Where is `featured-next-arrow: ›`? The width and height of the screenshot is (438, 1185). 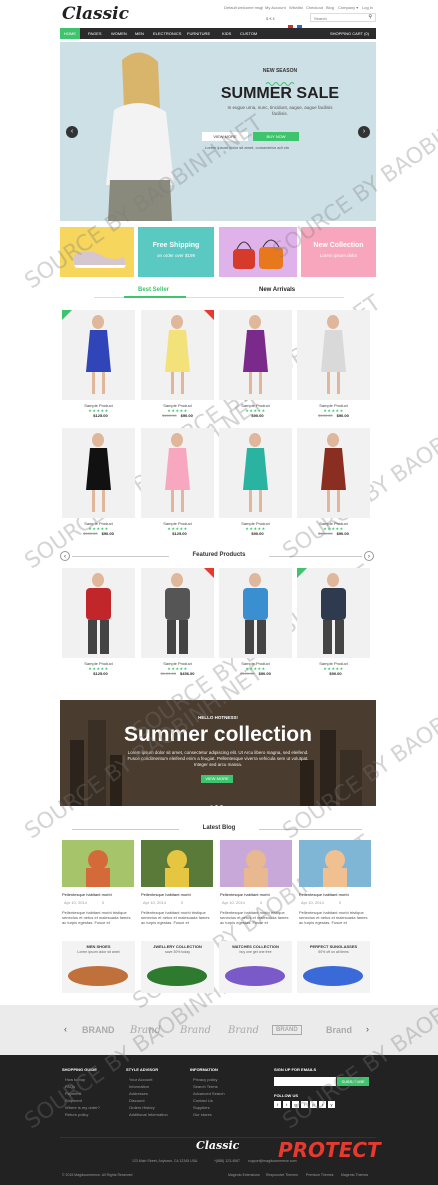 featured-next-arrow: › is located at coordinates (369, 556).